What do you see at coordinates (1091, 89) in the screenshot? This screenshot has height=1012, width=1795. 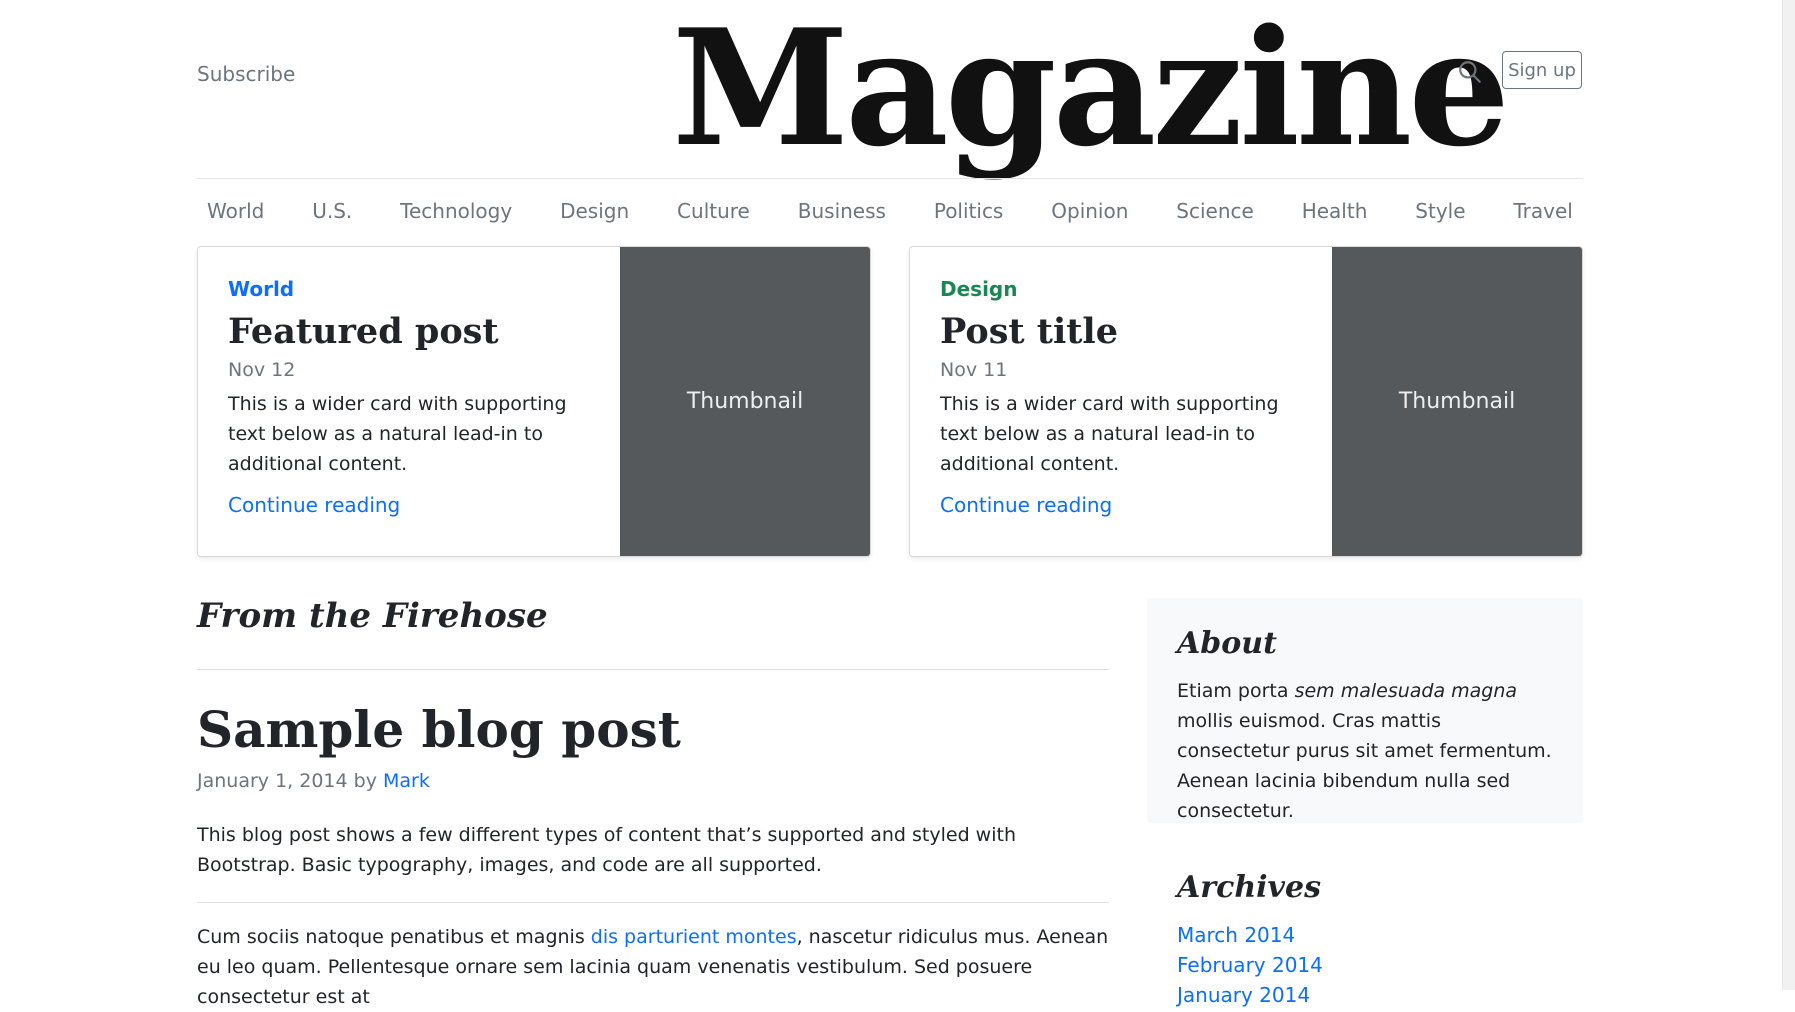 I see `site-brand-logo: Magazine` at bounding box center [1091, 89].